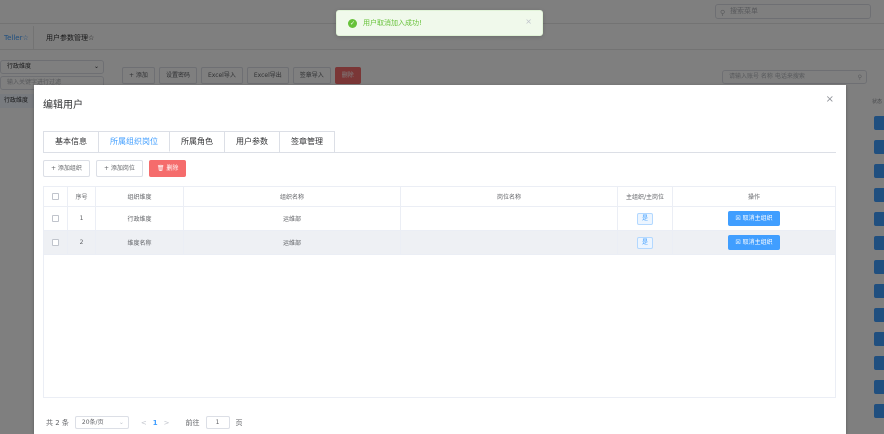 The height and width of the screenshot is (434, 884). Describe the element at coordinates (167, 423) in the screenshot. I see `next-page-button: >` at that location.